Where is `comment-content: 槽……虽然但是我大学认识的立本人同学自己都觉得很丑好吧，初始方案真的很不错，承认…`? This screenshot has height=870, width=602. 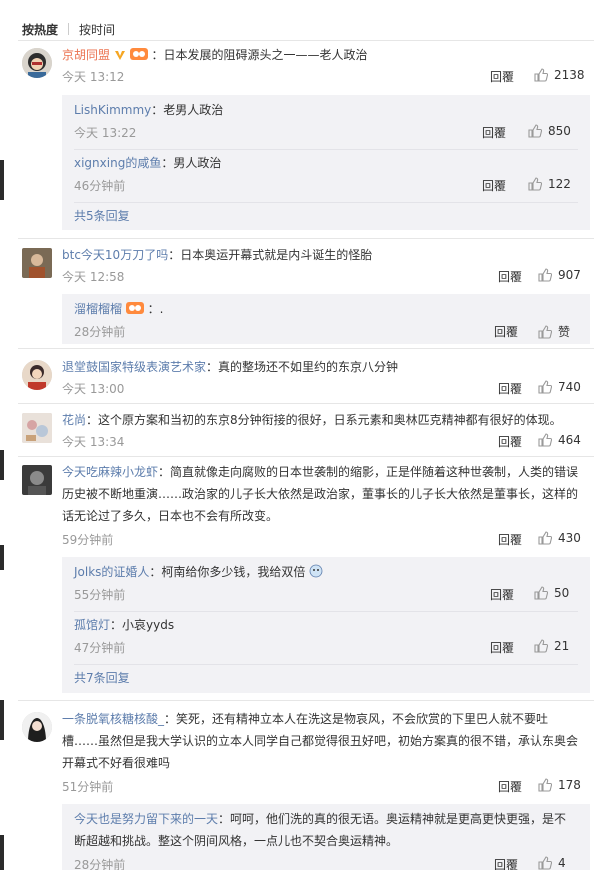 comment-content: 槽……虽然但是我大学认识的立本人同学自己都觉得很丑好吧，初始方案真的很不错，承认… is located at coordinates (320, 741).